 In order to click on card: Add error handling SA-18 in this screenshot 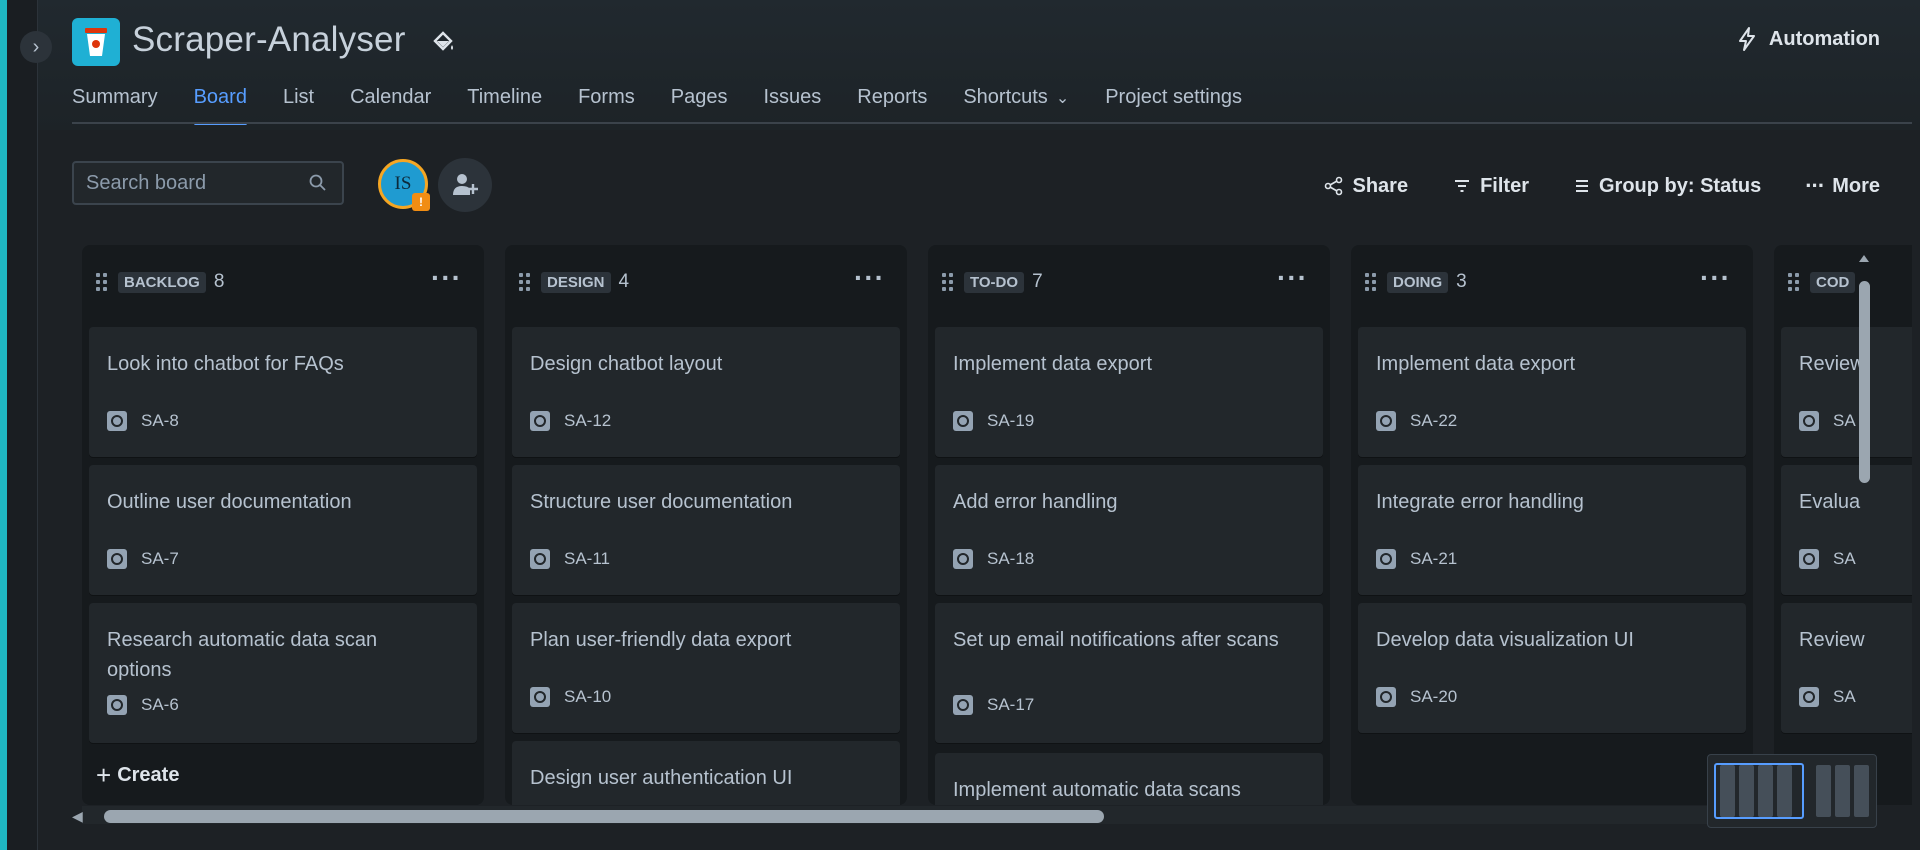, I will do `click(1129, 530)`.